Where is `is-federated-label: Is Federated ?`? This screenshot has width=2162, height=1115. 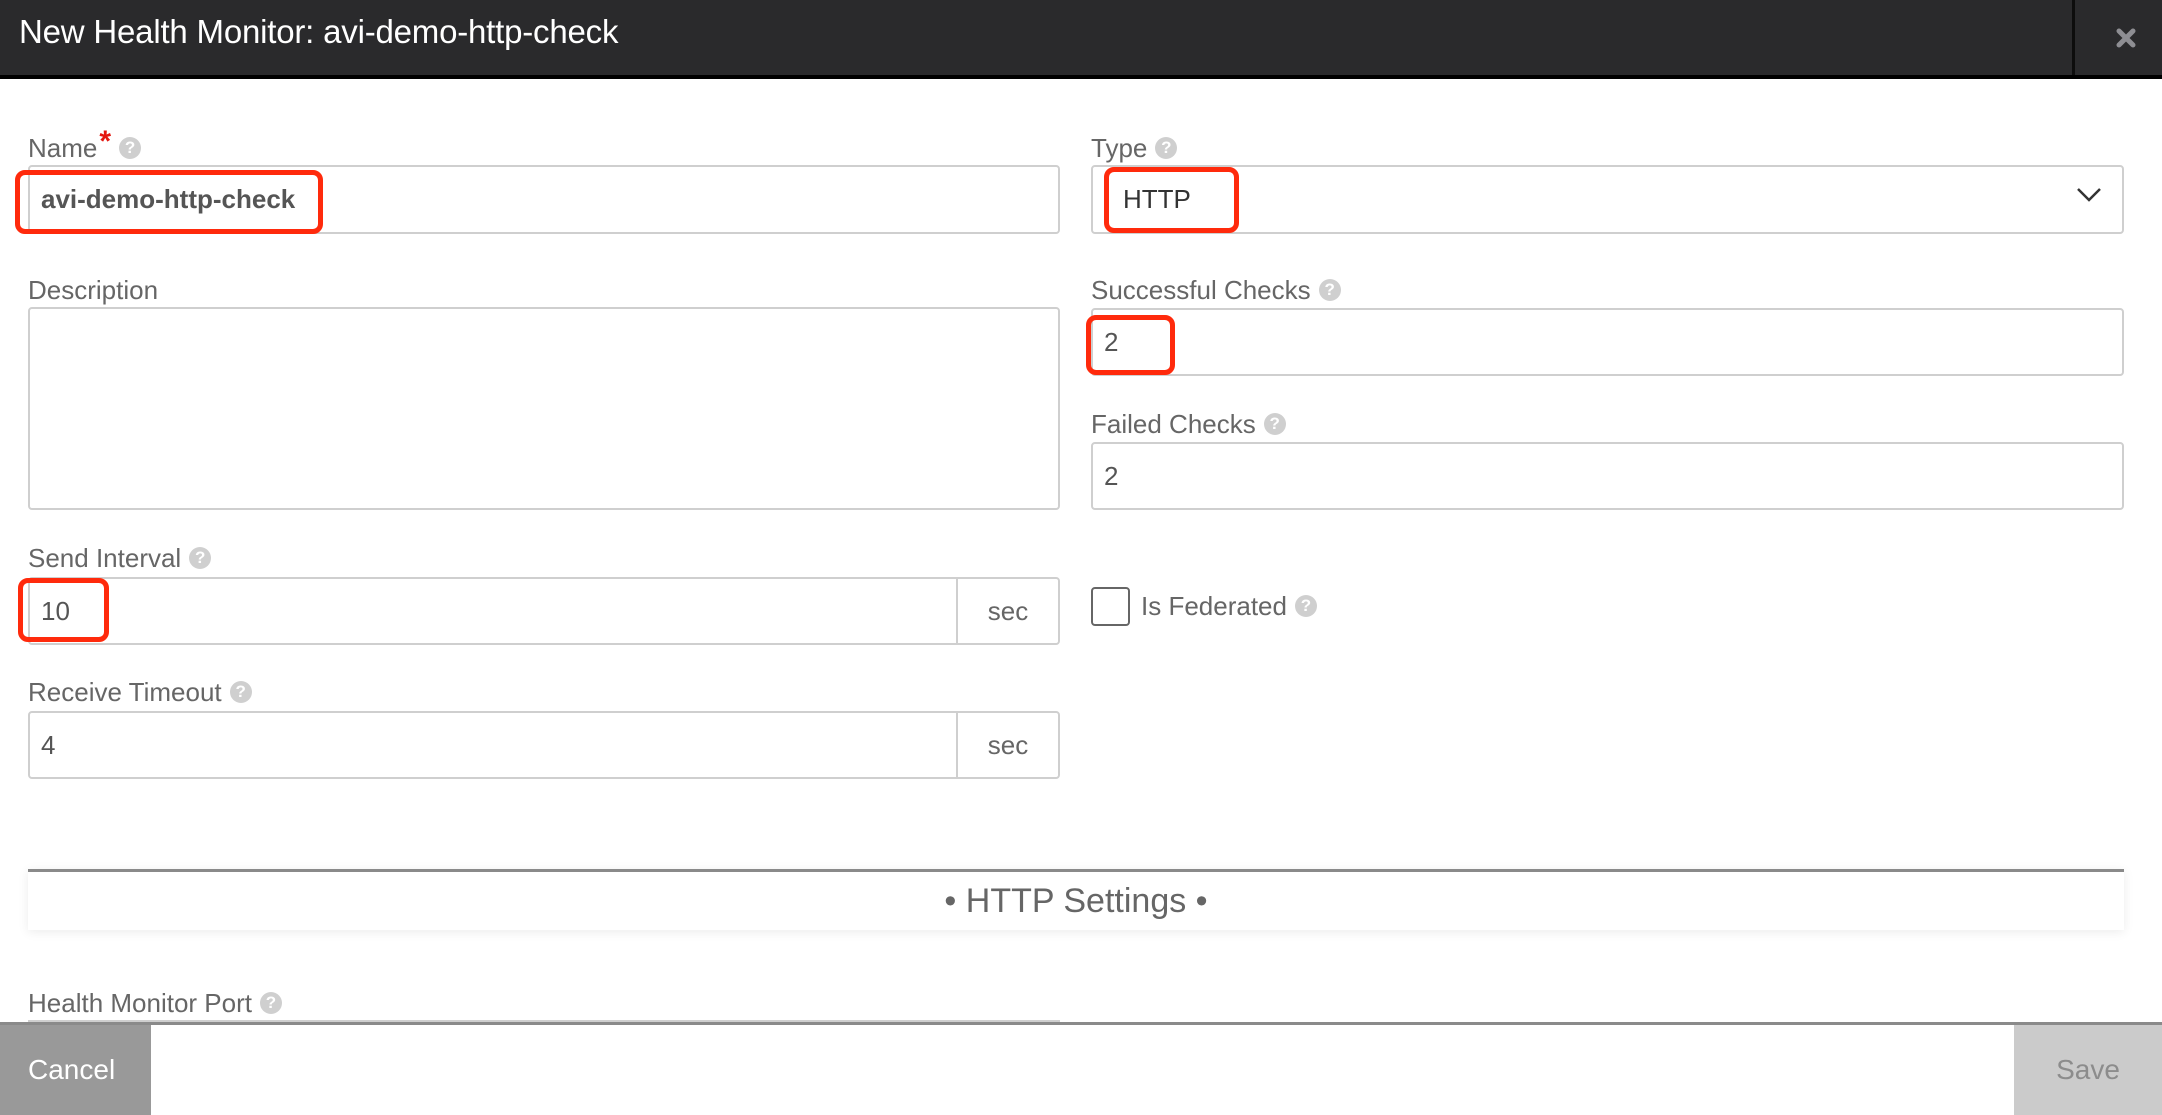
is-federated-label: Is Federated ? is located at coordinates (1229, 606).